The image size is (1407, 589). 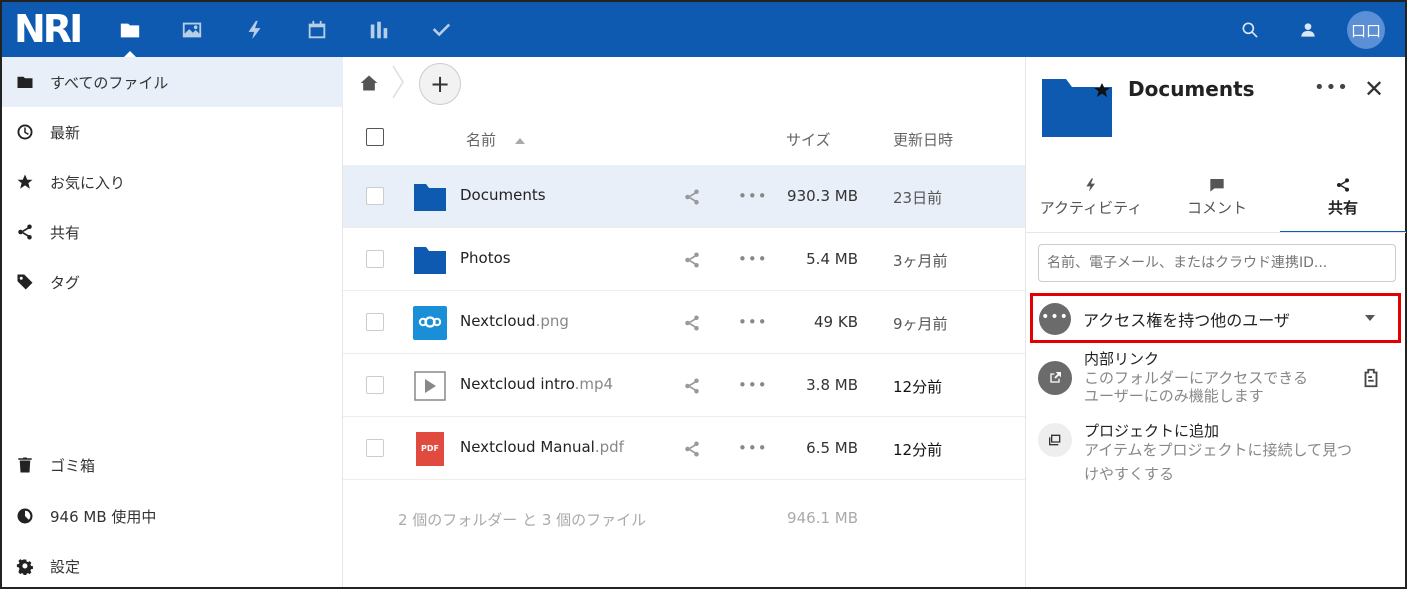 I want to click on app-dashboard, so click(x=379, y=29).